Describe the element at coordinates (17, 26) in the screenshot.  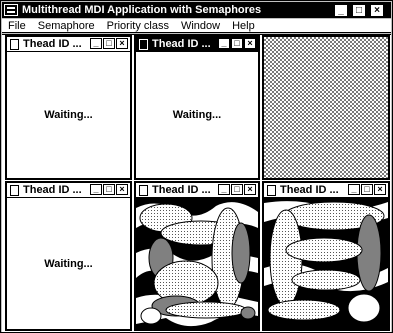
I see `menu-file: File` at that location.